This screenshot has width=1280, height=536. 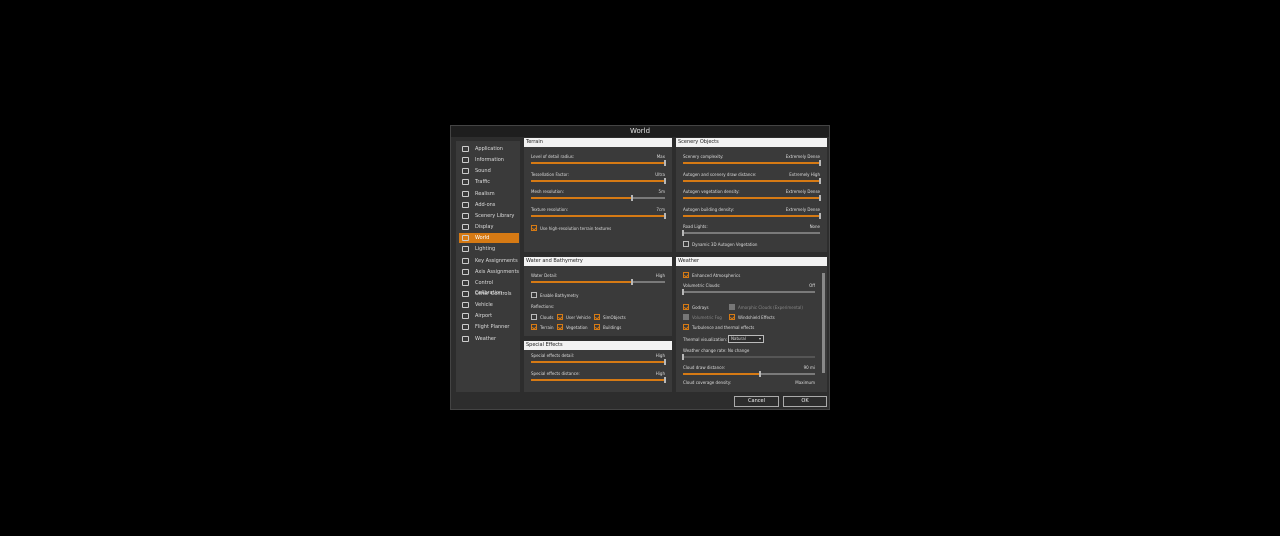 I want to click on volumetric-clouds-row: Volumetric Clouds: Off, so click(x=748, y=290).